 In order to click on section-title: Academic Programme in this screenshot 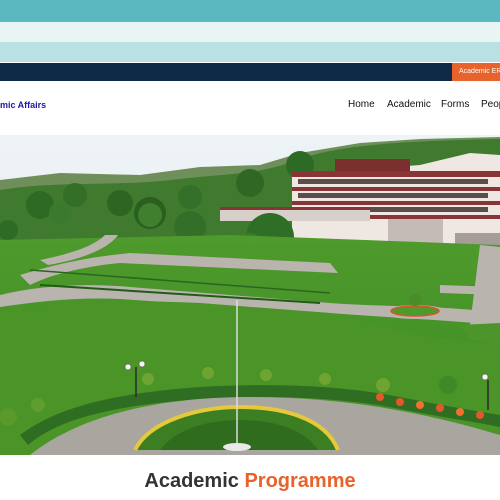, I will do `click(250, 481)`.